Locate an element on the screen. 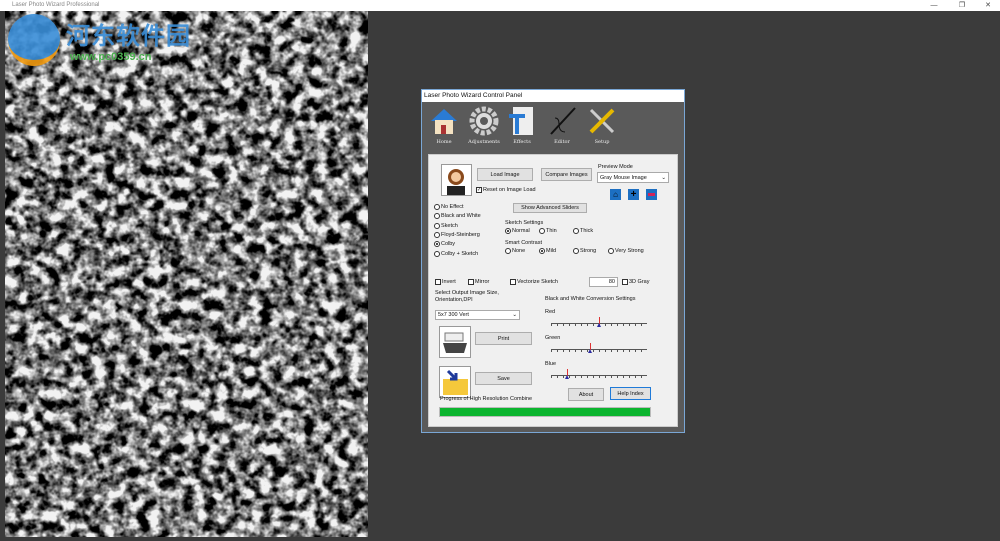  tool-effects: Effects is located at coordinates (522, 125).